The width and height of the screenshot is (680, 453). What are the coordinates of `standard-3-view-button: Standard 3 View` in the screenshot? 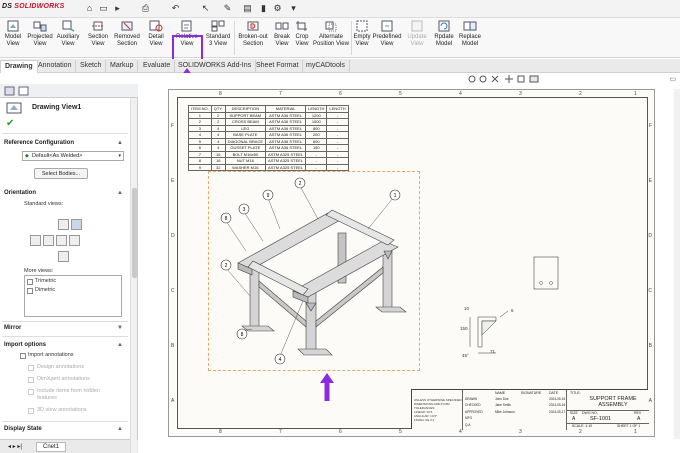 It's located at (218, 38).